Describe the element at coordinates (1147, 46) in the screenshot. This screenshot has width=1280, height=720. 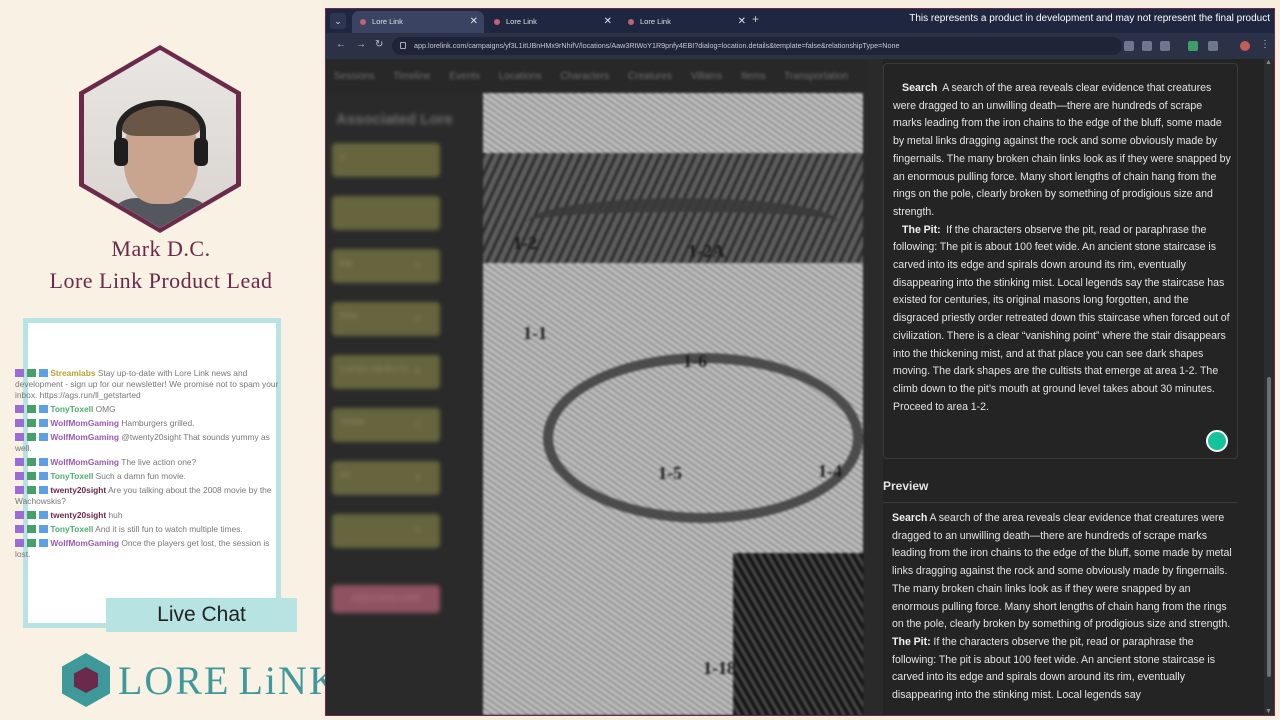
I see `zoom-icon` at that location.